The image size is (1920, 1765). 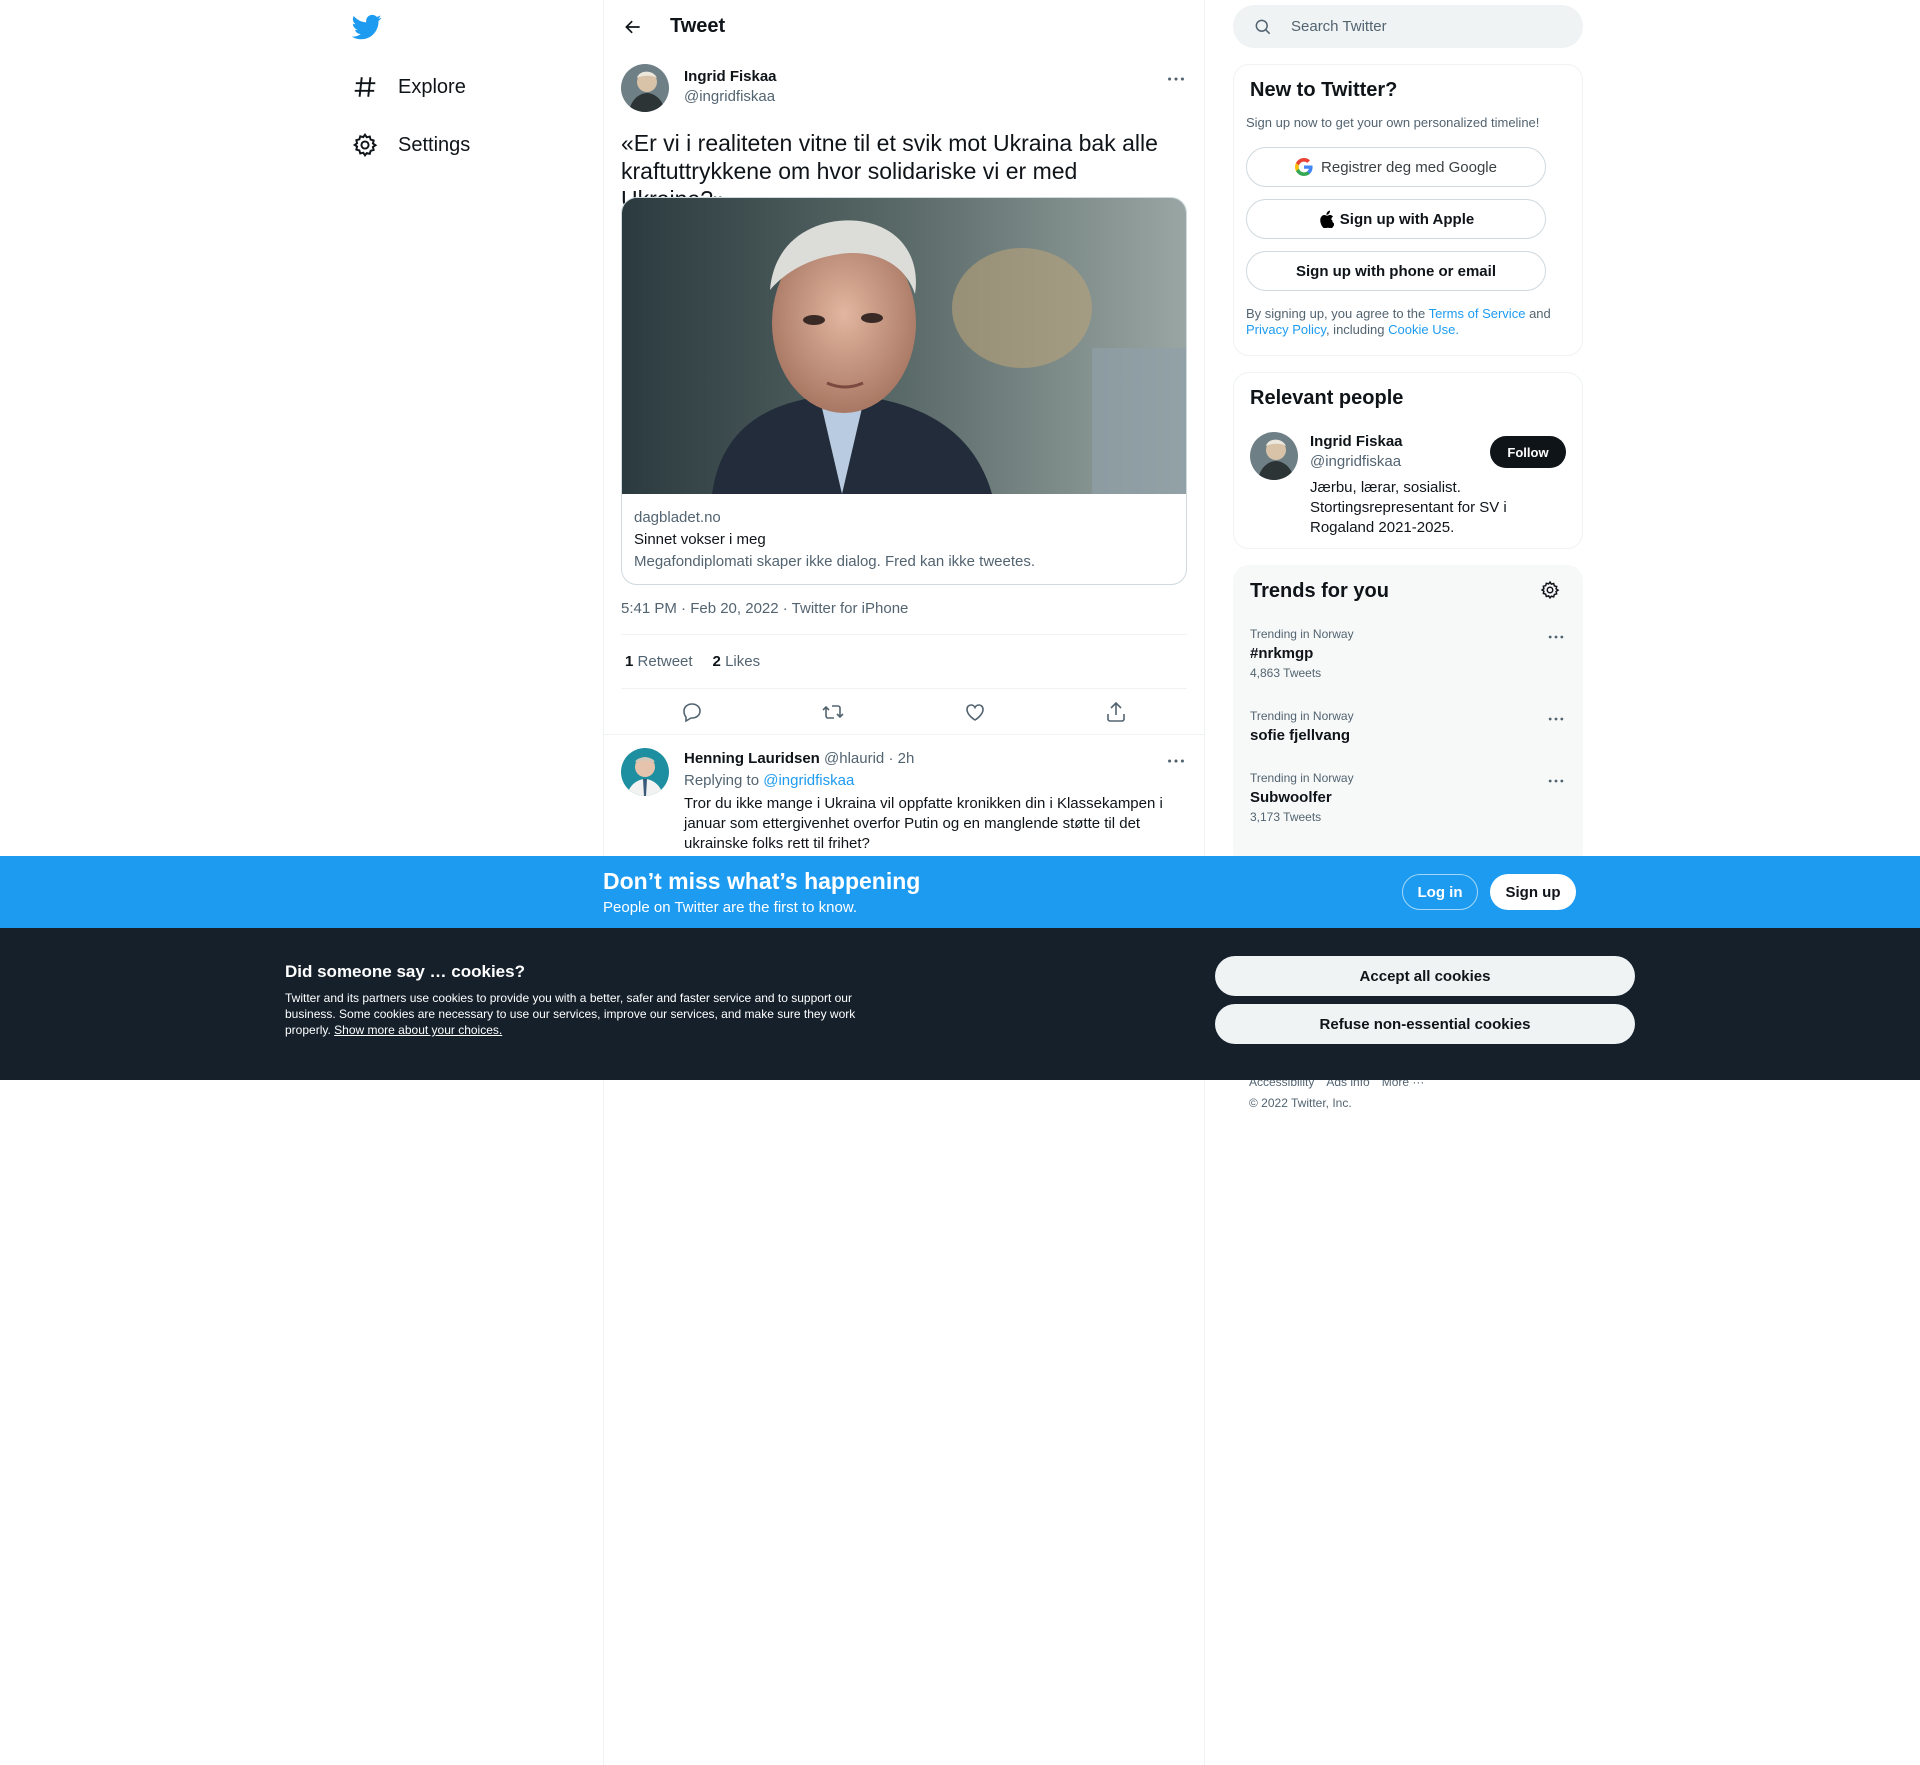 I want to click on author-name: Ingrid Fiskaa, so click(x=730, y=76).